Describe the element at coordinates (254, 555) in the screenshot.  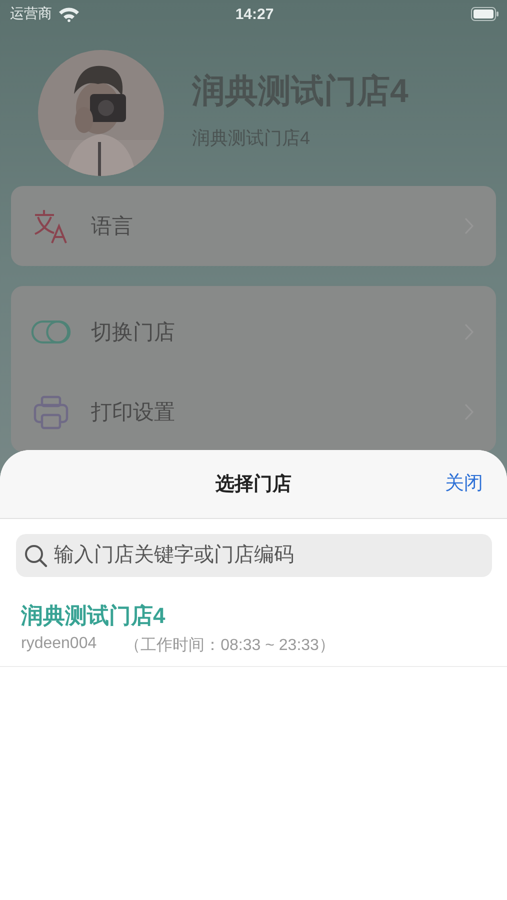
I see `search-field: 输入门店关键字或门店编码` at that location.